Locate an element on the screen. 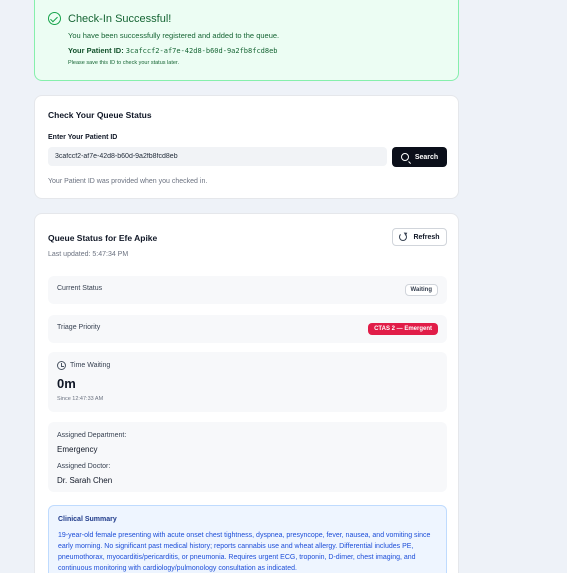 The height and width of the screenshot is (573, 567). check-circle-icon is located at coordinates (54, 18).